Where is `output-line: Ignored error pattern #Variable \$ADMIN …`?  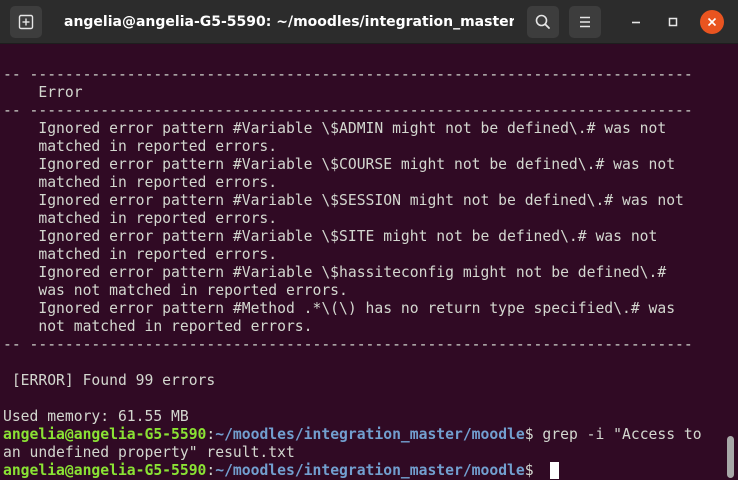 output-line: Ignored error pattern #Variable \$ADMIN … is located at coordinates (335, 128).